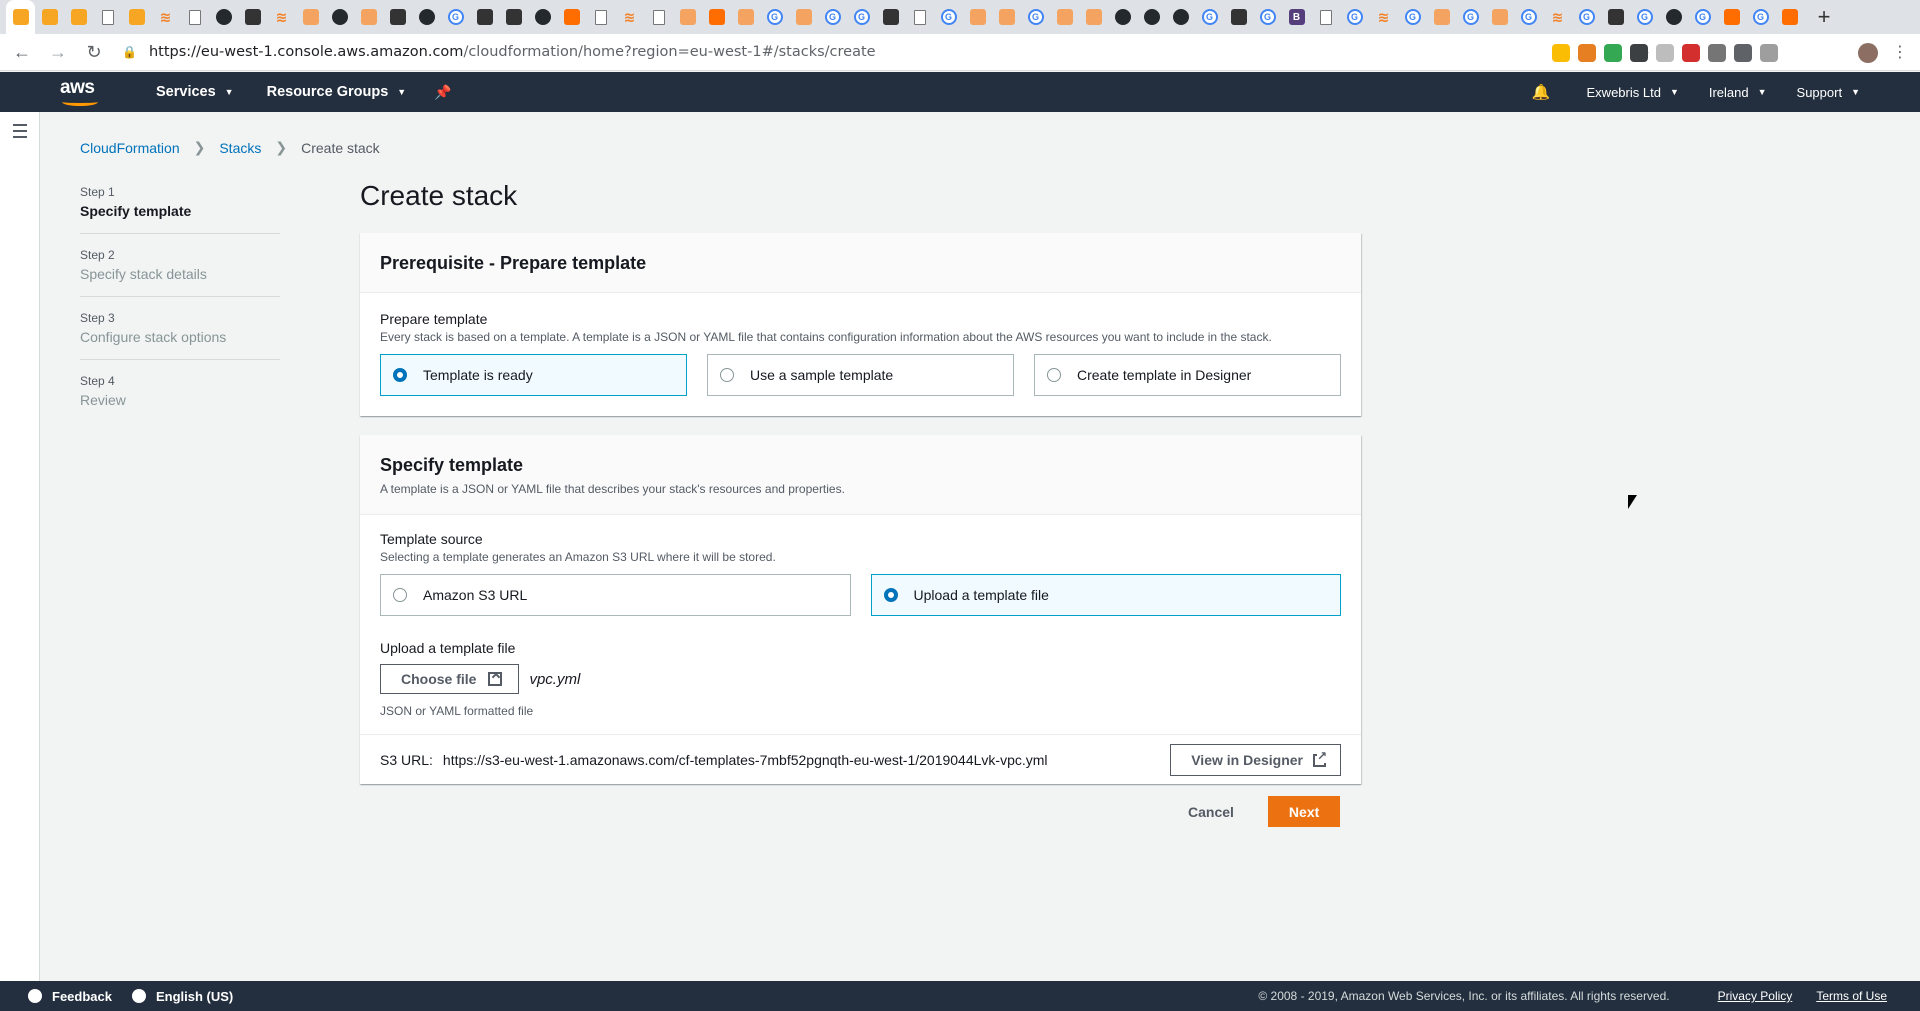  What do you see at coordinates (20, 133) in the screenshot?
I see `hamburger-menu-icon` at bounding box center [20, 133].